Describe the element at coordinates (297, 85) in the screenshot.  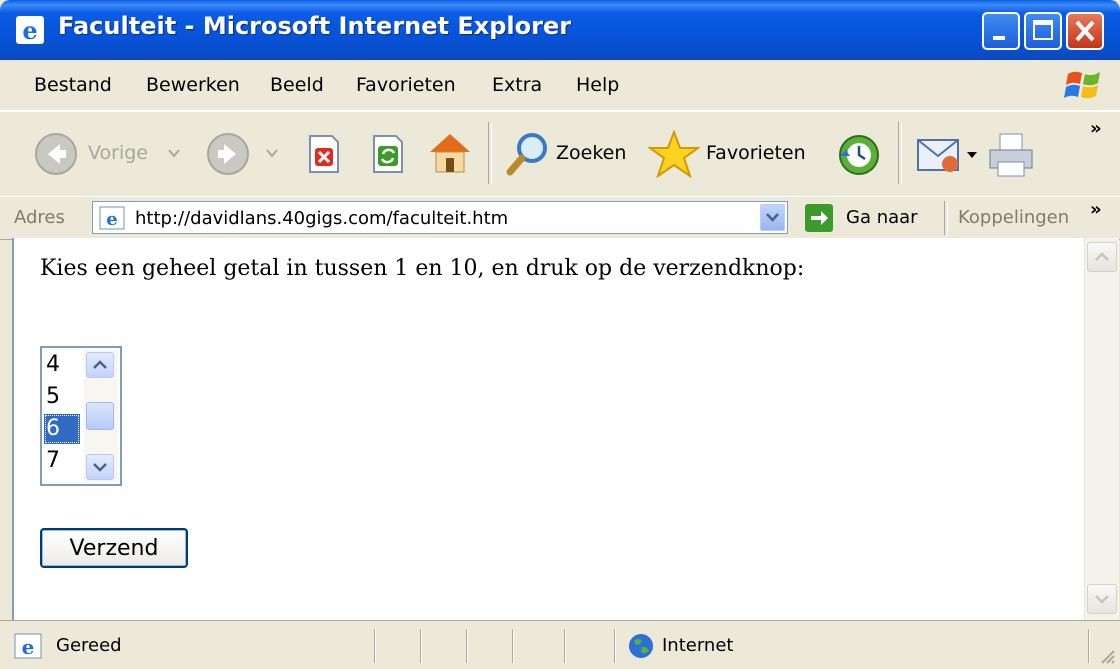
I see `menu-beeld: Beeld` at that location.